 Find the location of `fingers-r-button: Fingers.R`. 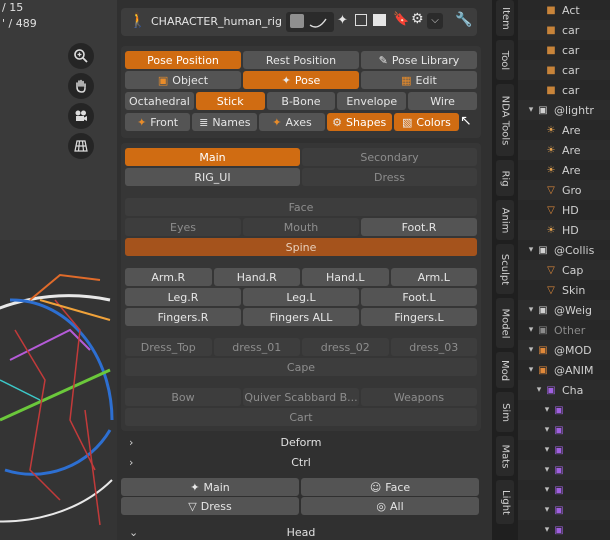

fingers-r-button: Fingers.R is located at coordinates (183, 317).